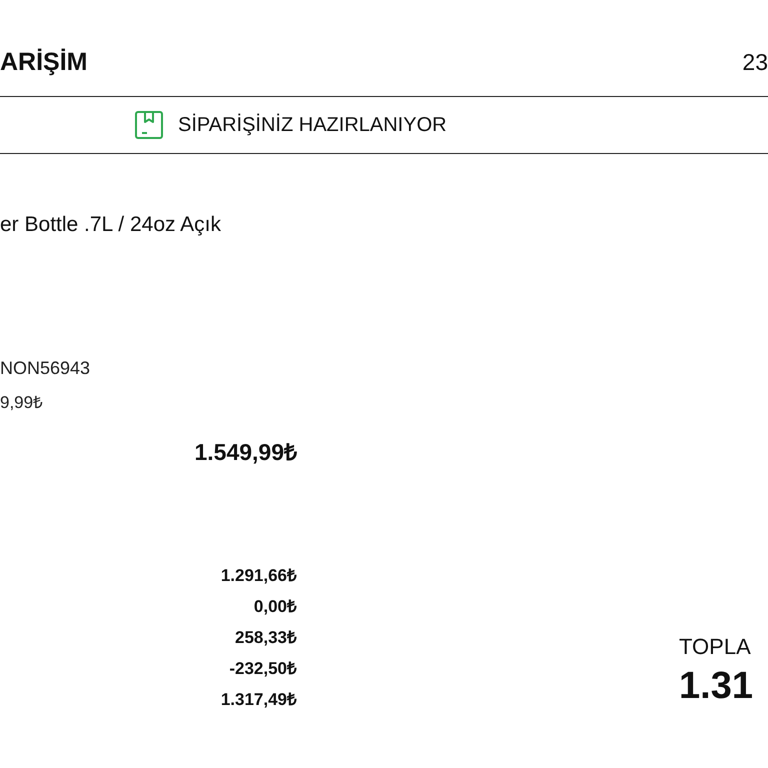 This screenshot has height=768, width=768. Describe the element at coordinates (258, 700) in the screenshot. I see `summary-amount: 1.317,49₺` at that location.